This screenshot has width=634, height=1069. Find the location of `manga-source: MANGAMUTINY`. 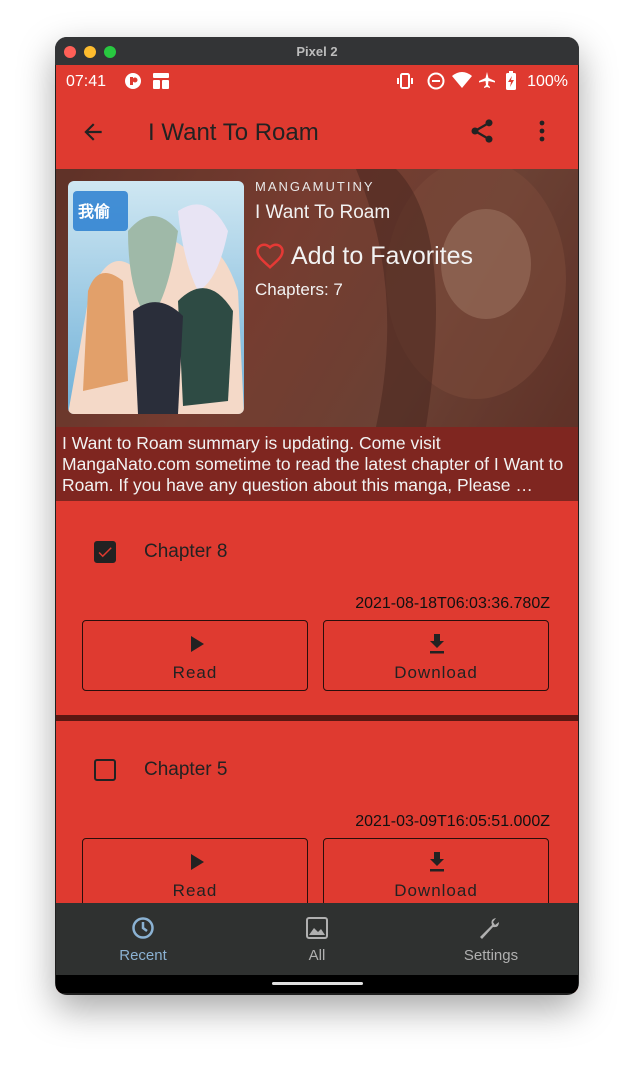

manga-source: MANGAMUTINY is located at coordinates (315, 186).